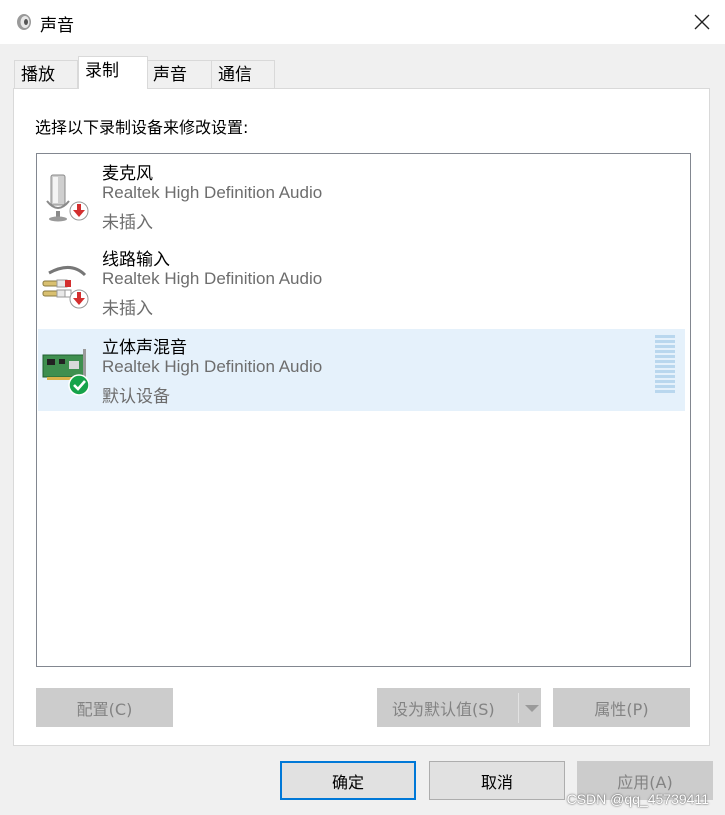  I want to click on sound-card-icon, so click(65, 372).